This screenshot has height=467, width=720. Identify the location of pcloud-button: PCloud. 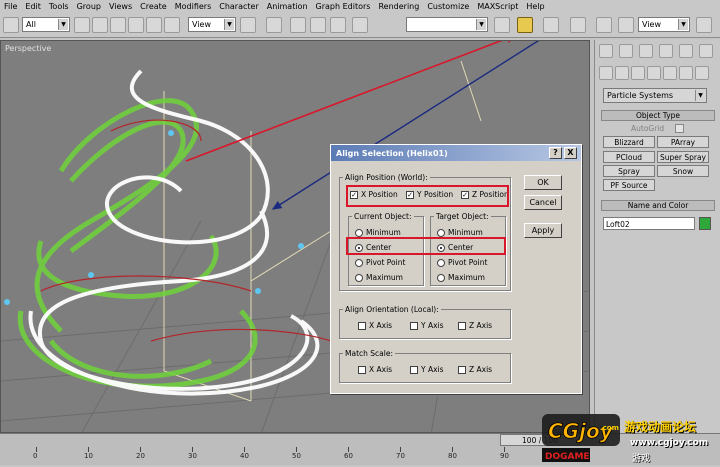
(629, 157).